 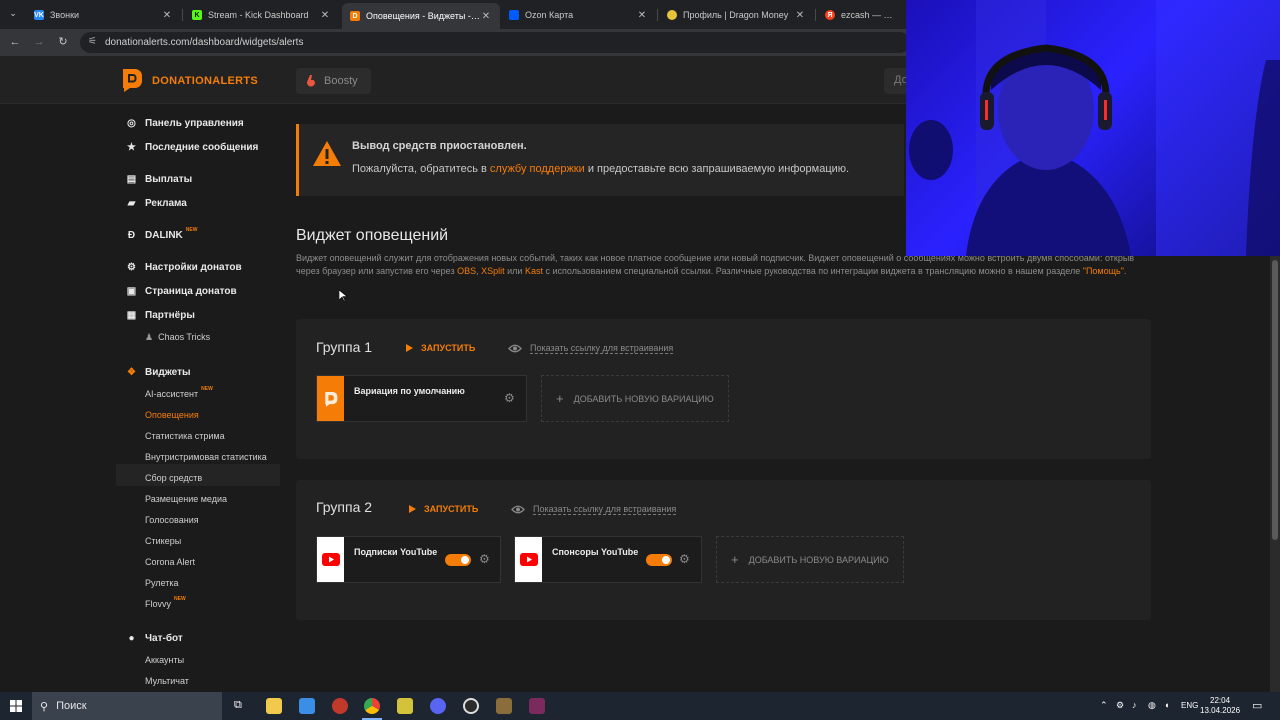 What do you see at coordinates (409, 348) in the screenshot?
I see `play-icon` at bounding box center [409, 348].